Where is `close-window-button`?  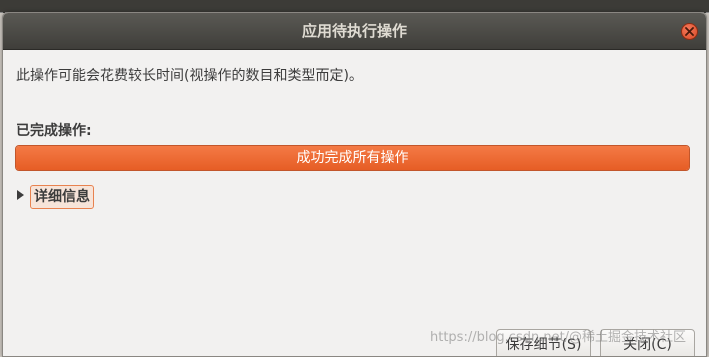
close-window-button is located at coordinates (689, 31).